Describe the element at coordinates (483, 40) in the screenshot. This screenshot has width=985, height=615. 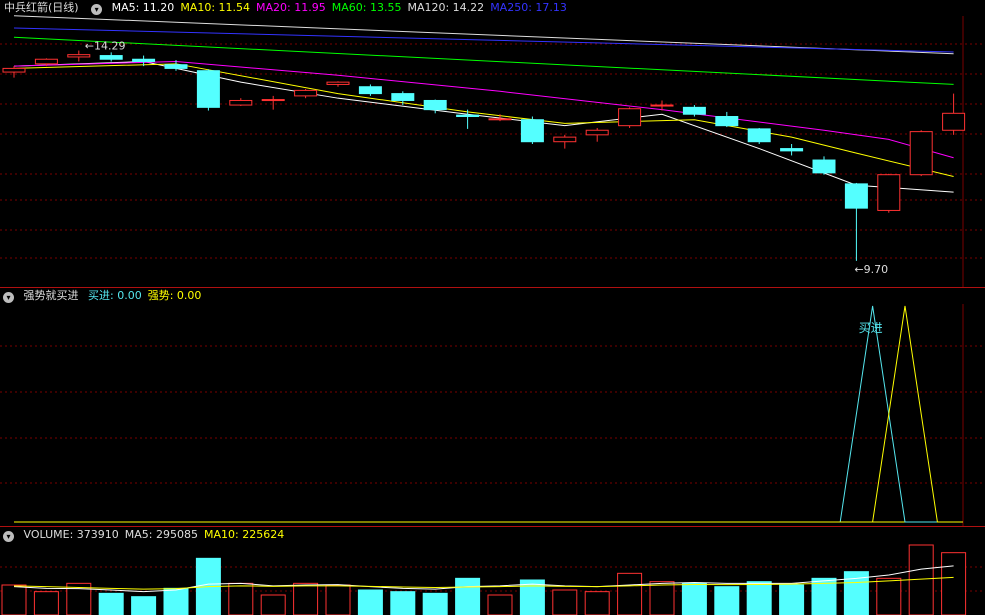
I see `ma-line` at that location.